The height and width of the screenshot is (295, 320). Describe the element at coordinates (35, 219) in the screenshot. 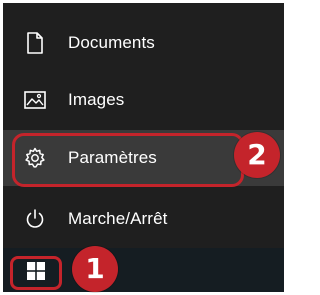

I see `power-icon` at that location.